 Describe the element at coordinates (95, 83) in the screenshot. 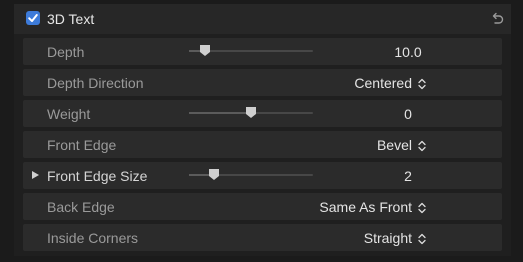

I see `depth-direction-label: Depth Direction` at that location.